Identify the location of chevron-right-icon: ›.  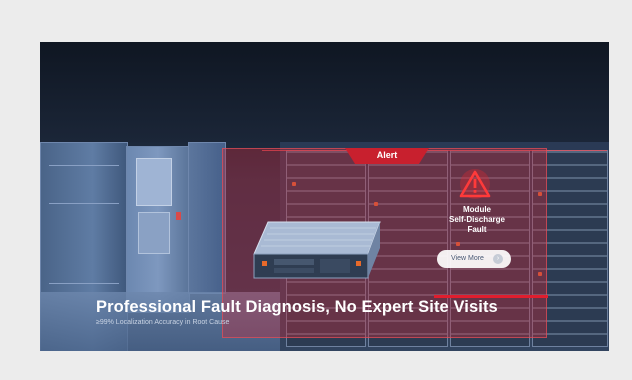
(498, 259).